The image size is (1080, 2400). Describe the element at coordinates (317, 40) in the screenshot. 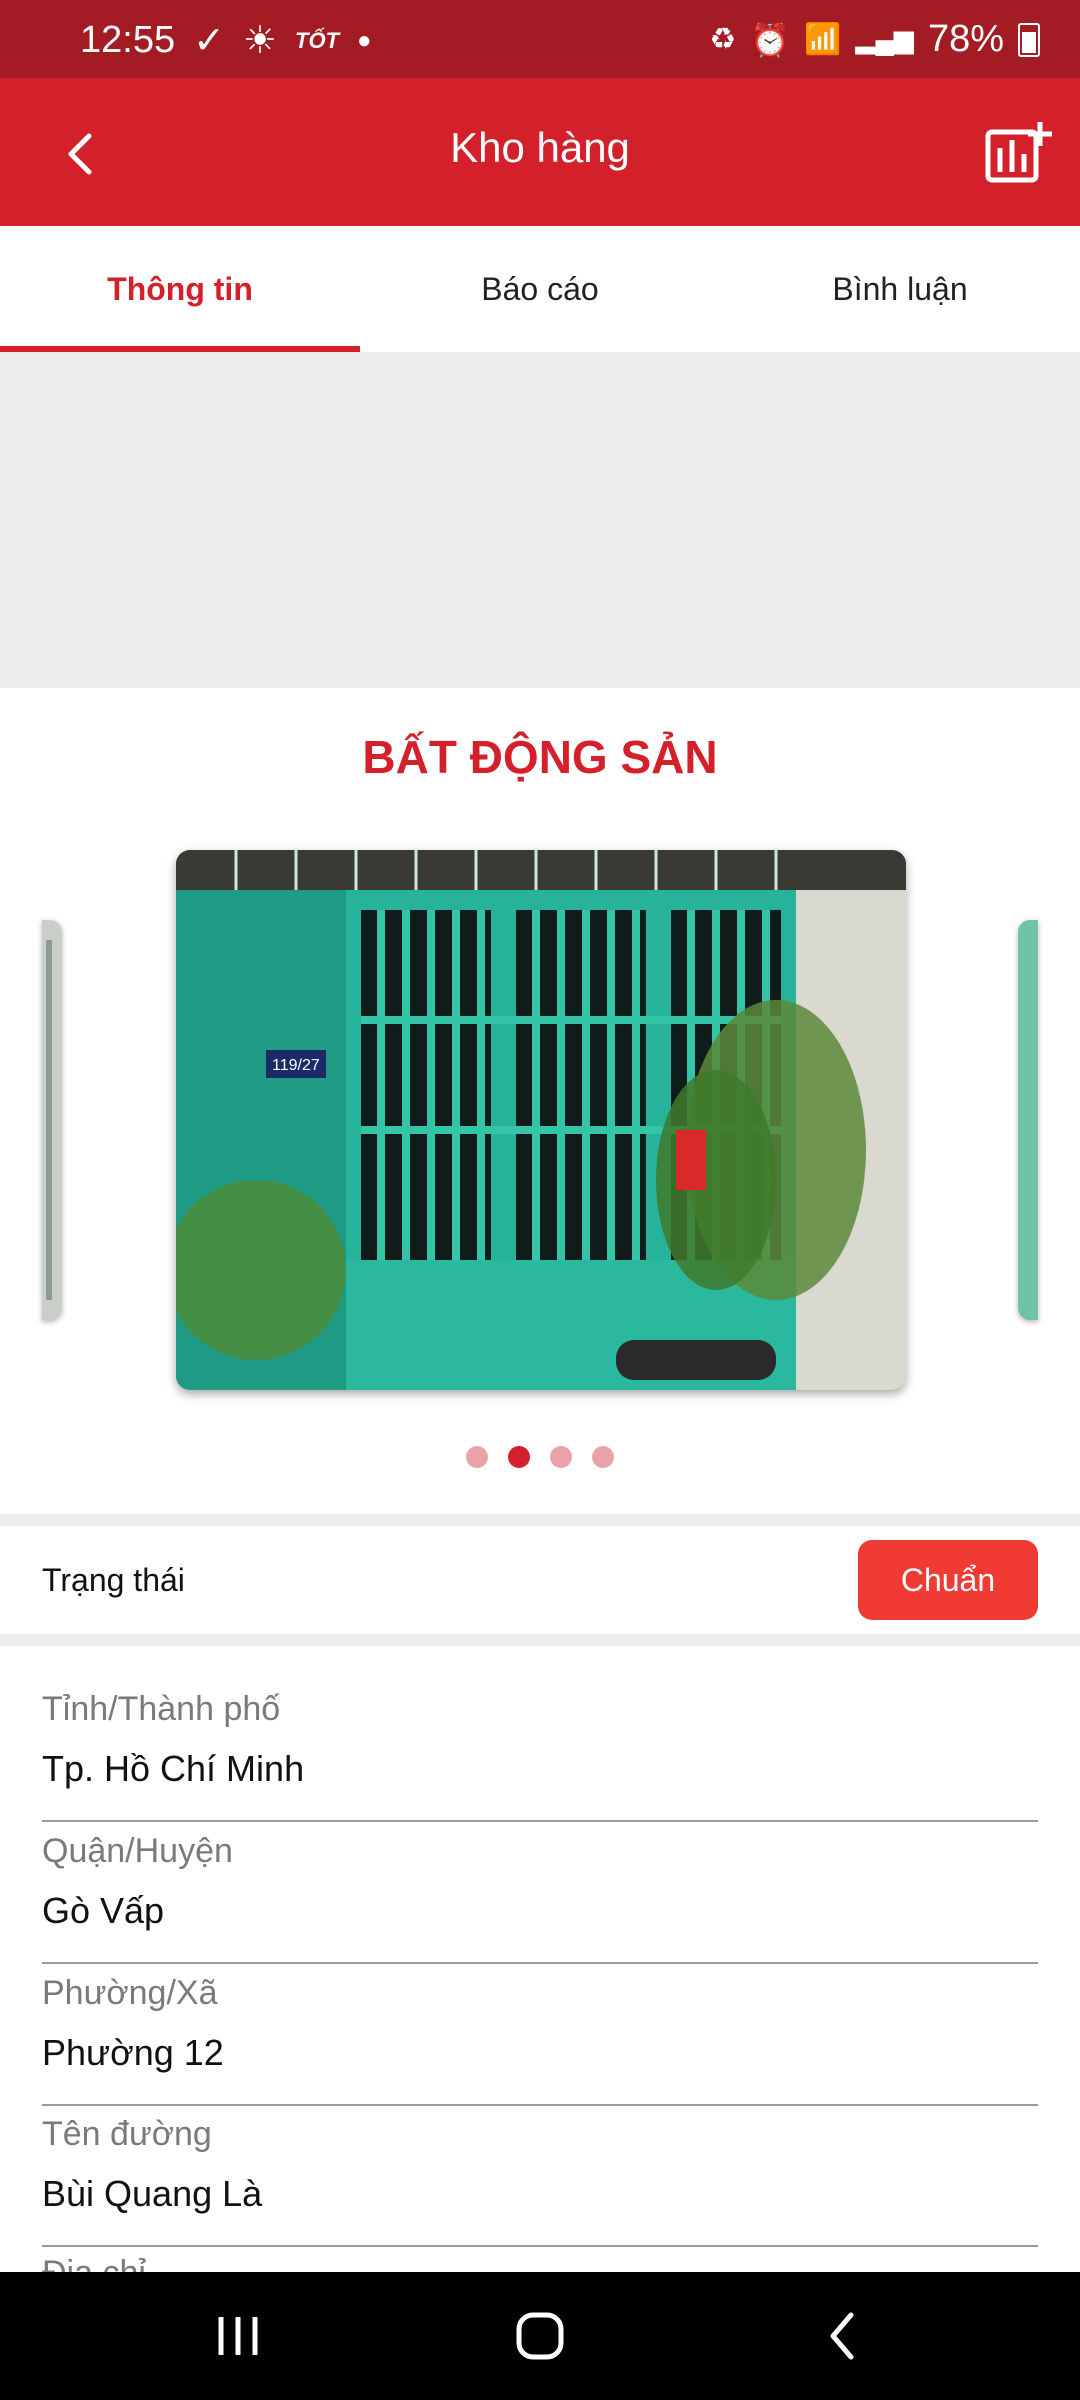

I see `carrier-tag: TỐT` at that location.